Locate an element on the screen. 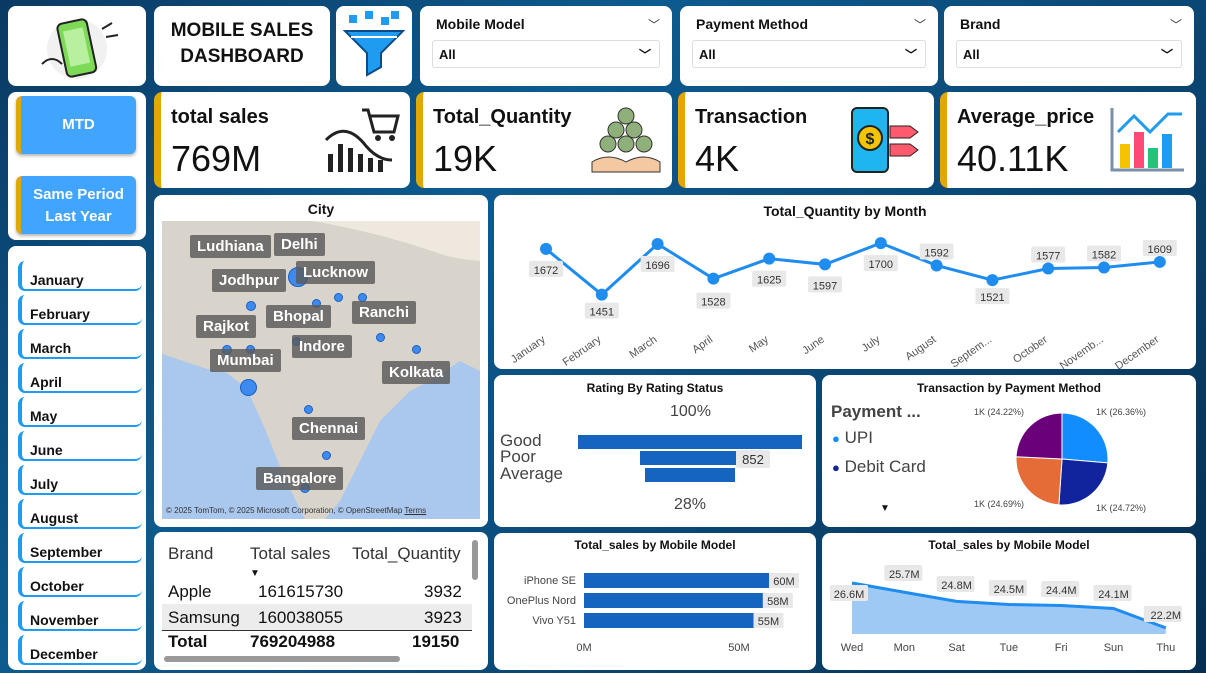  data-label: 1672 is located at coordinates (546, 271).